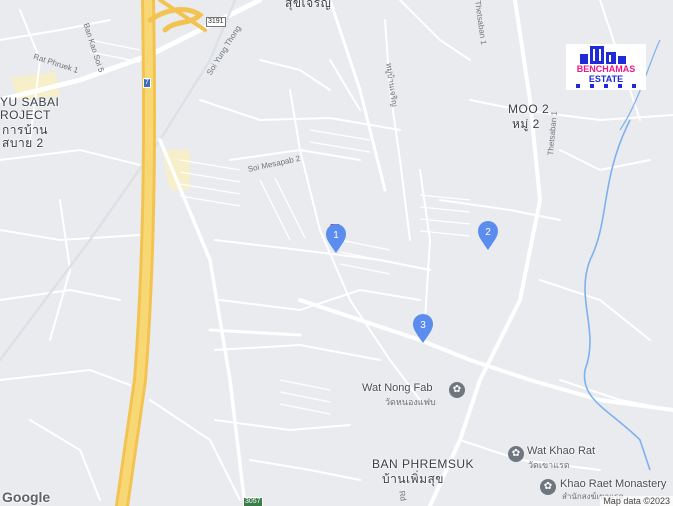 The width and height of the screenshot is (673, 506). I want to click on highway-shield-7: 7, so click(147, 83).